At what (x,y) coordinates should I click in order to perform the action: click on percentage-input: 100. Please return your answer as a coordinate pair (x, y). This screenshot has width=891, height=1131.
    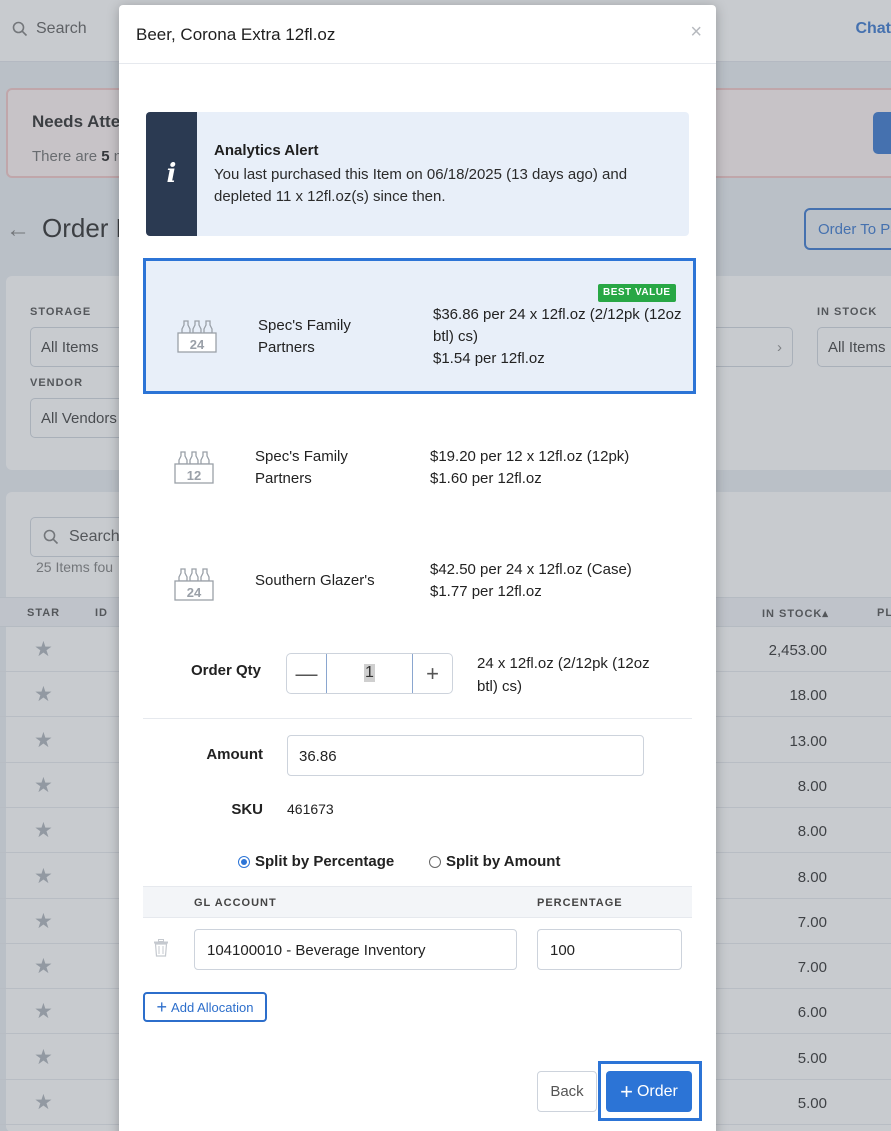
    Looking at the image, I should click on (609, 949).